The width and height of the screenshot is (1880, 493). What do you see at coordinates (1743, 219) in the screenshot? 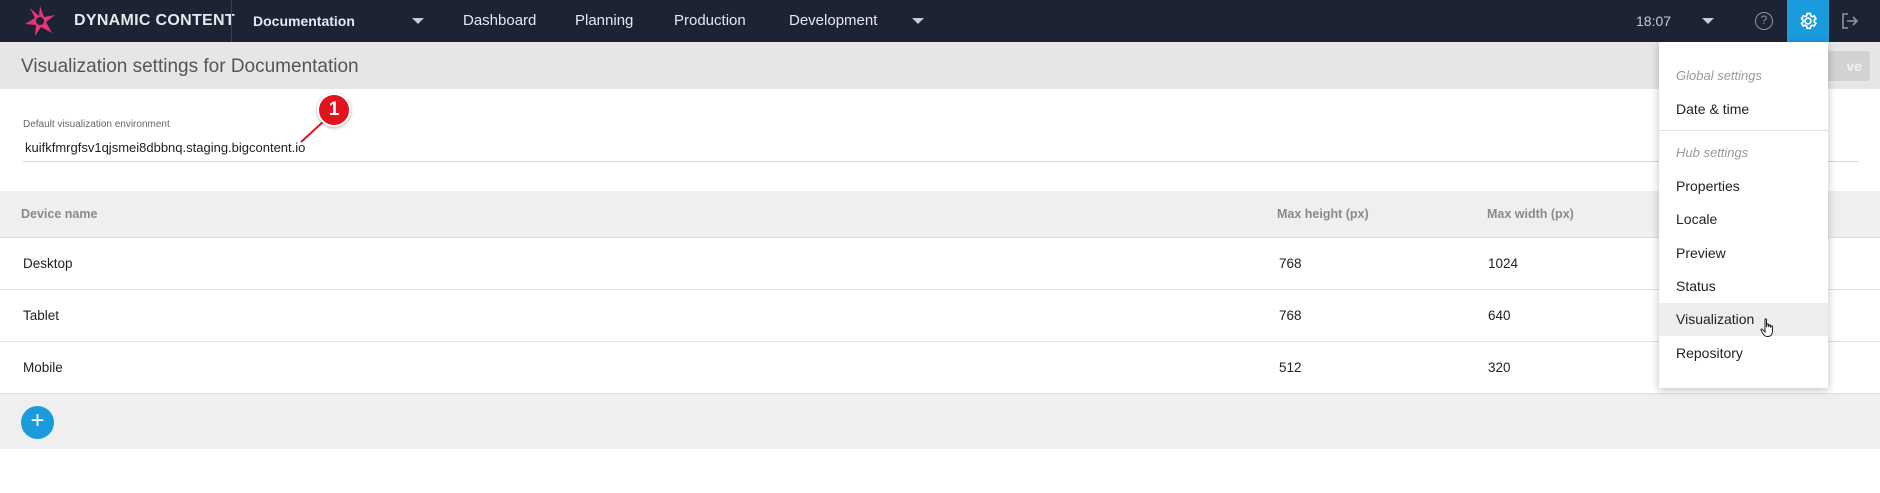
I see `menu-item-locale: Locale` at bounding box center [1743, 219].